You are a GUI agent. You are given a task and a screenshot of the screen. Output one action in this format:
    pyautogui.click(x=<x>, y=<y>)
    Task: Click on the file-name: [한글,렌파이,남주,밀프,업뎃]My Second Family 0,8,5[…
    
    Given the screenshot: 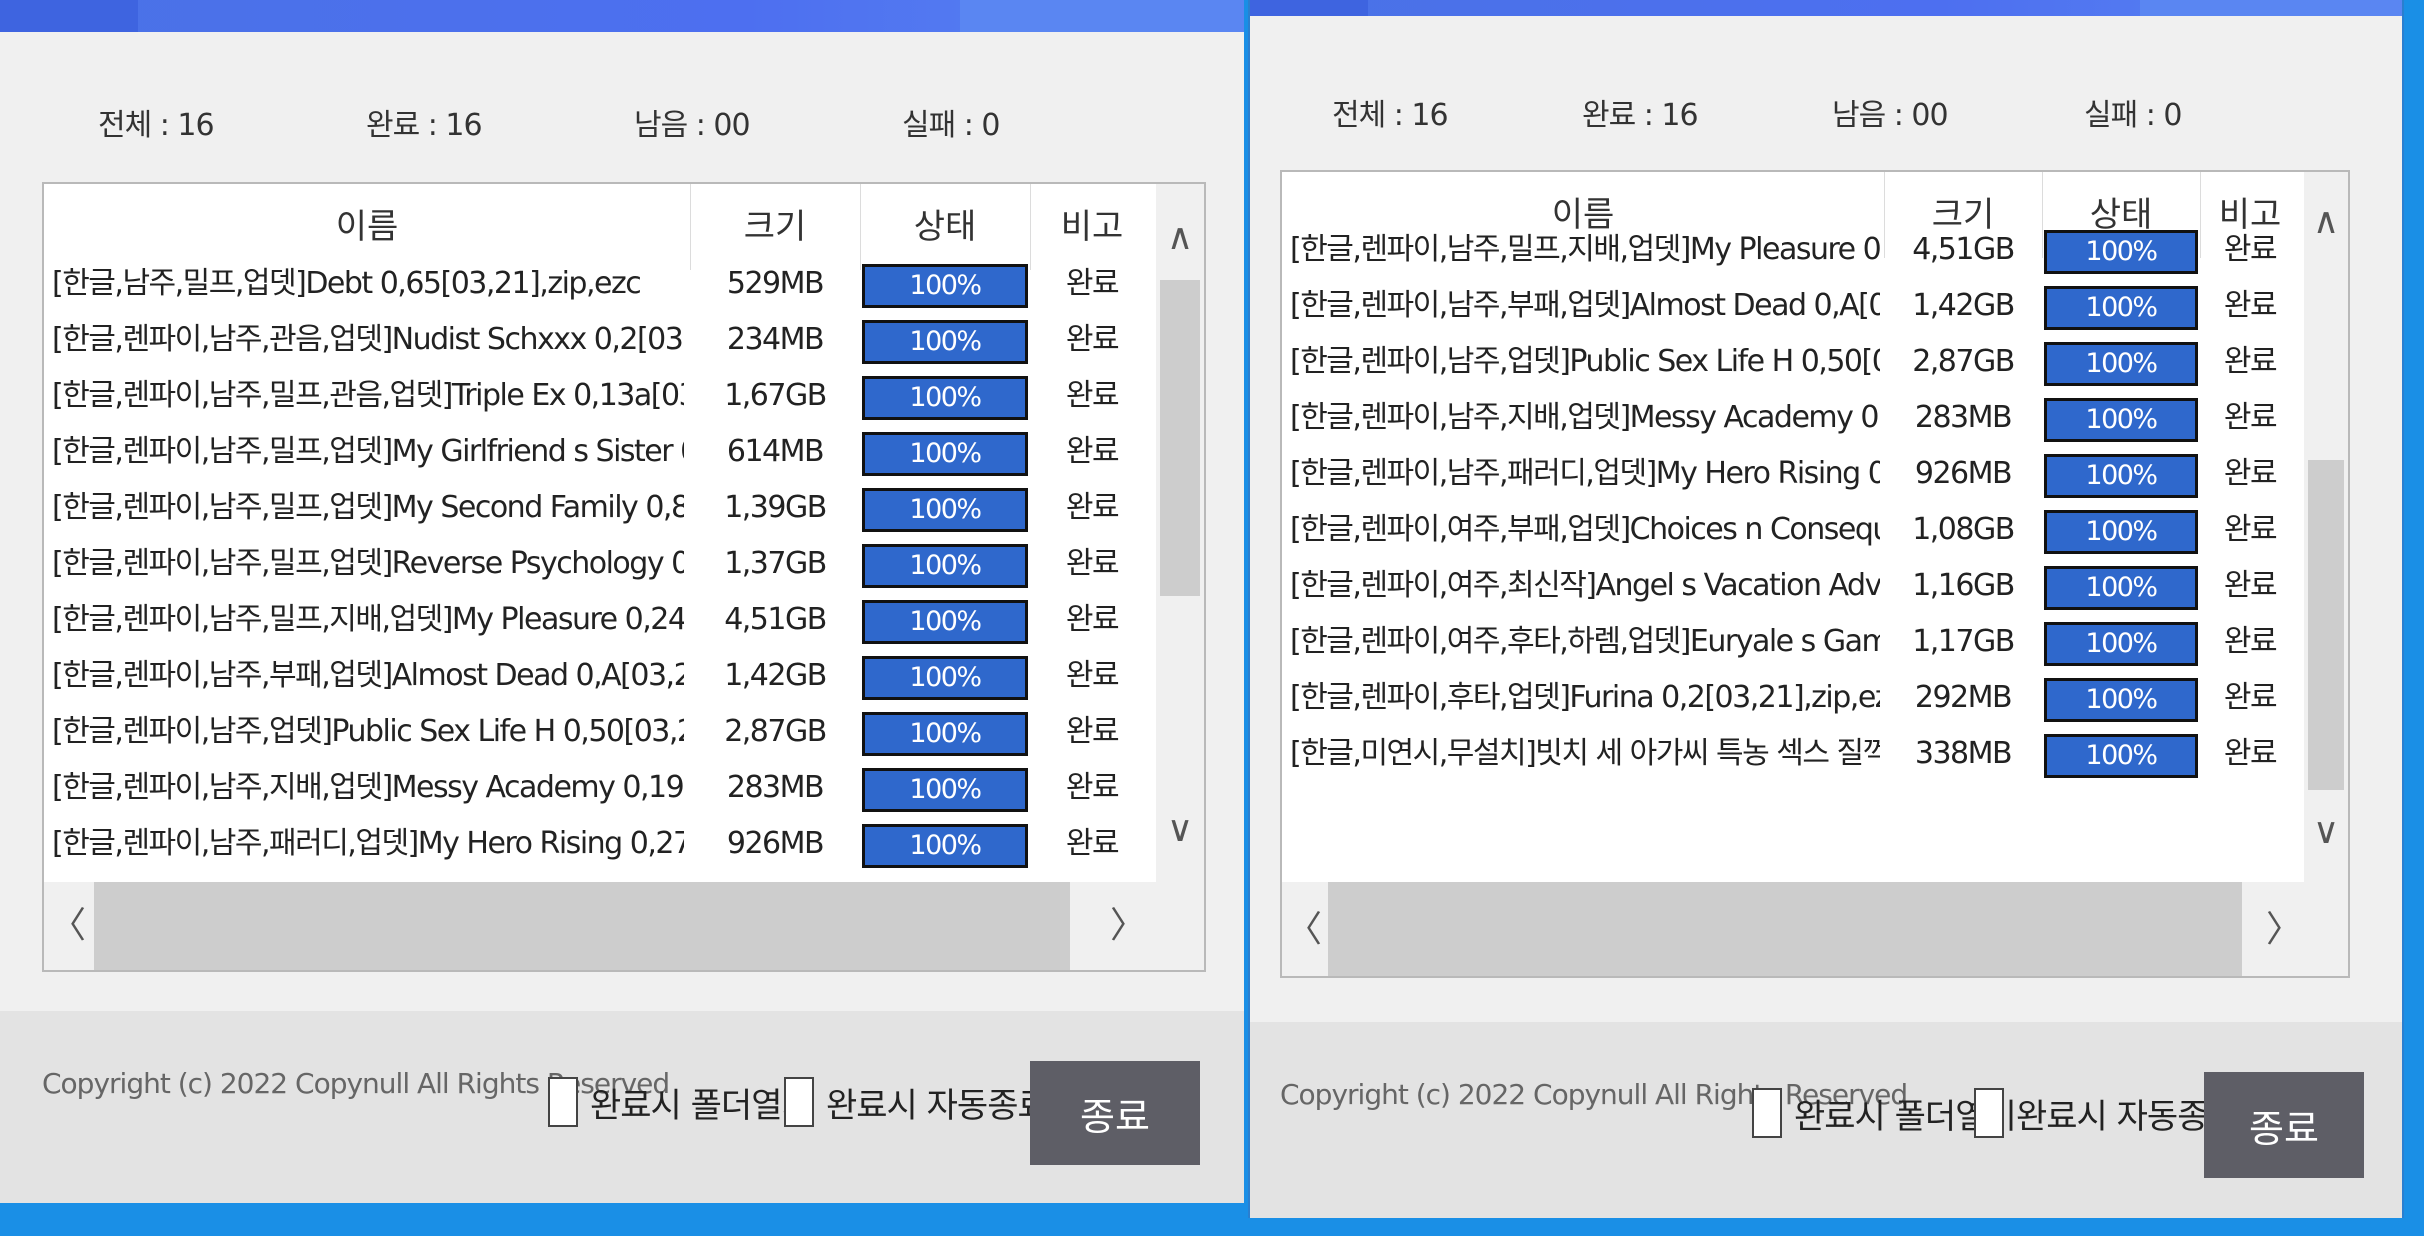 What is the action you would take?
    pyautogui.click(x=368, y=507)
    